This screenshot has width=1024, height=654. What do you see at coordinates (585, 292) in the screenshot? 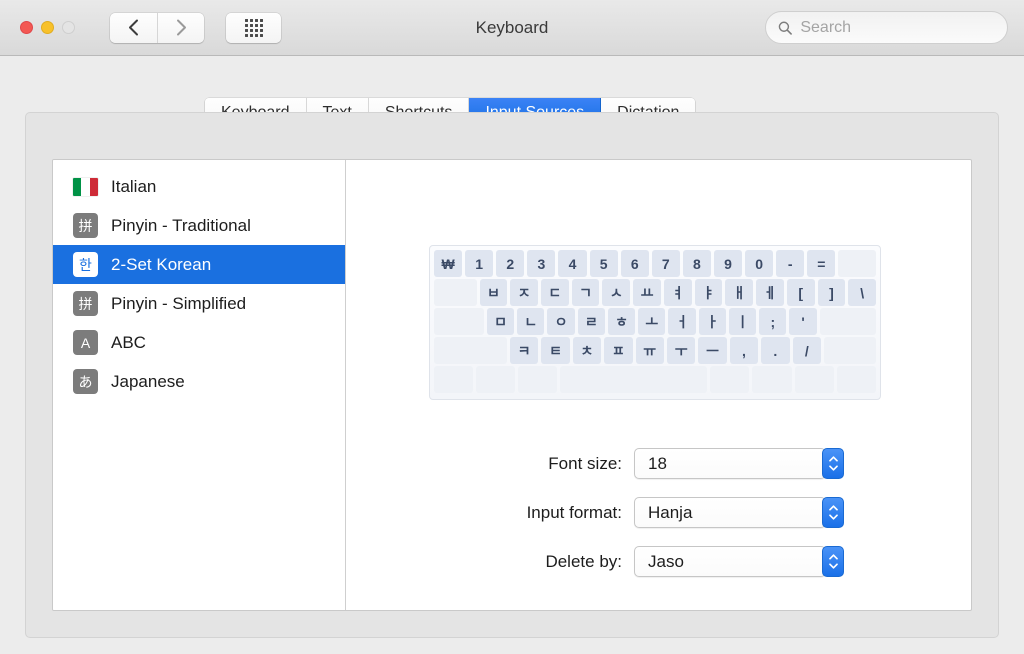
I see `keyboard-key: ㄱ` at bounding box center [585, 292].